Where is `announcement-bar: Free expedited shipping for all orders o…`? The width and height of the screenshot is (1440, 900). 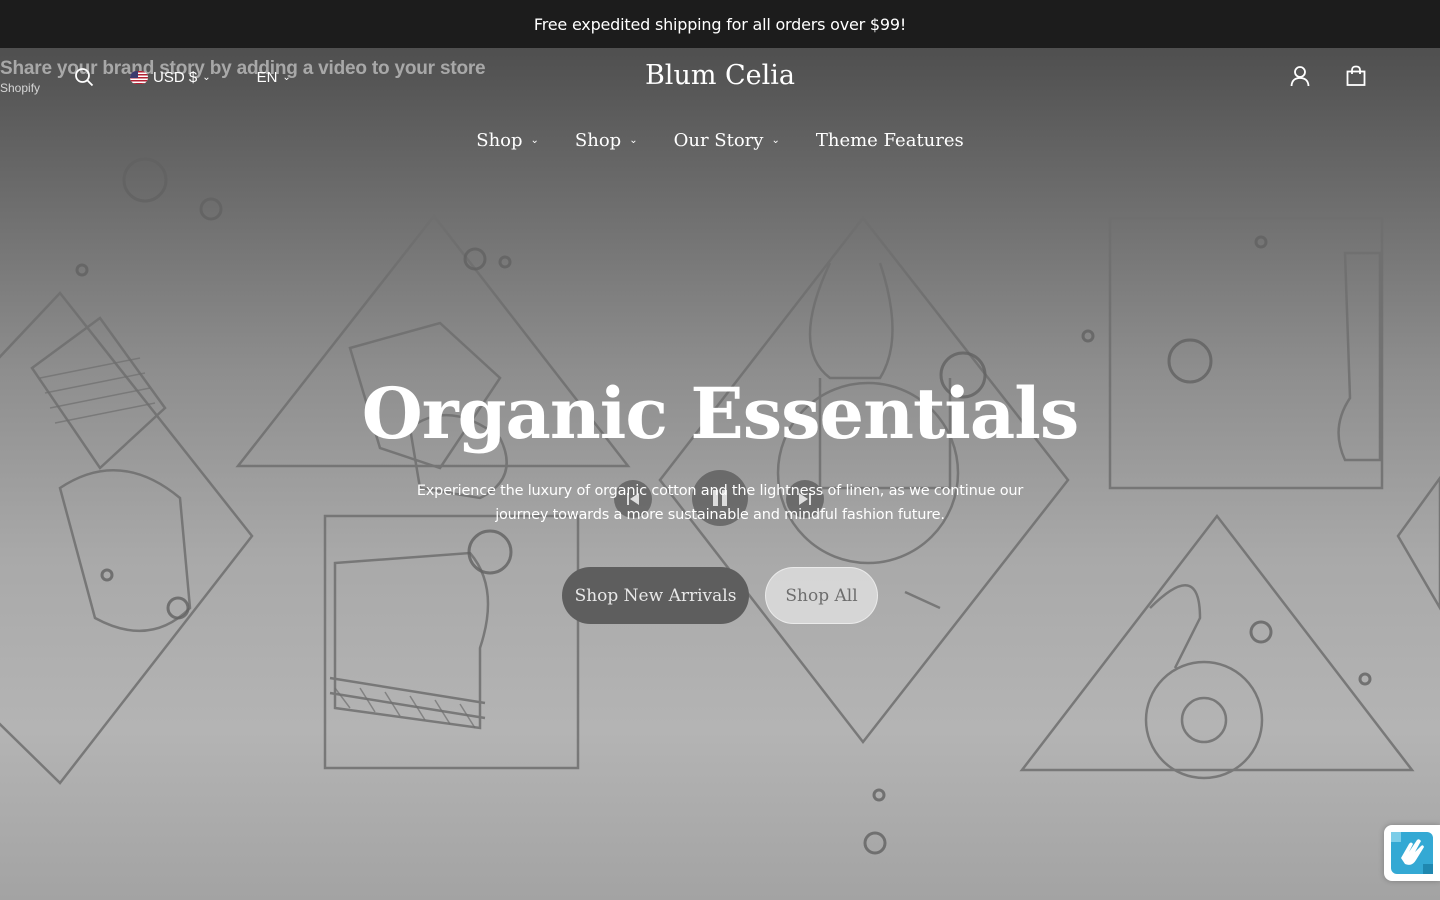 announcement-bar: Free expedited shipping for all orders o… is located at coordinates (720, 24).